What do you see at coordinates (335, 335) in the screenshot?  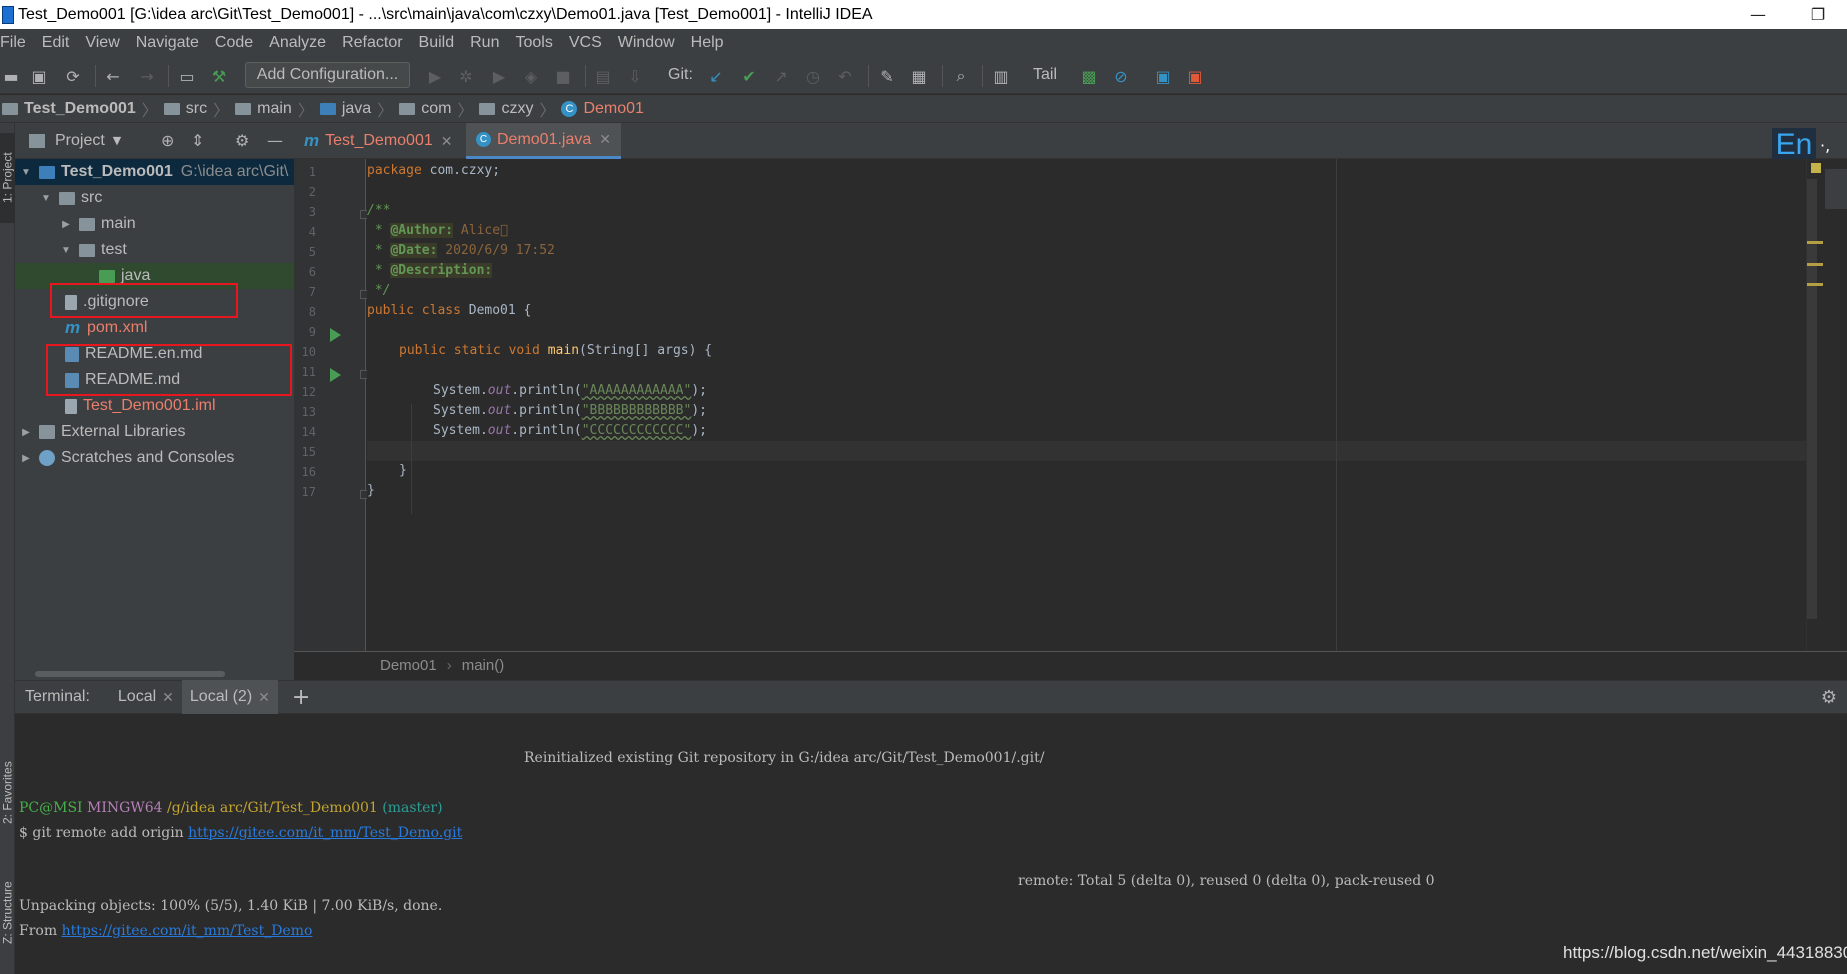 I see `run-class-gutter-icon` at bounding box center [335, 335].